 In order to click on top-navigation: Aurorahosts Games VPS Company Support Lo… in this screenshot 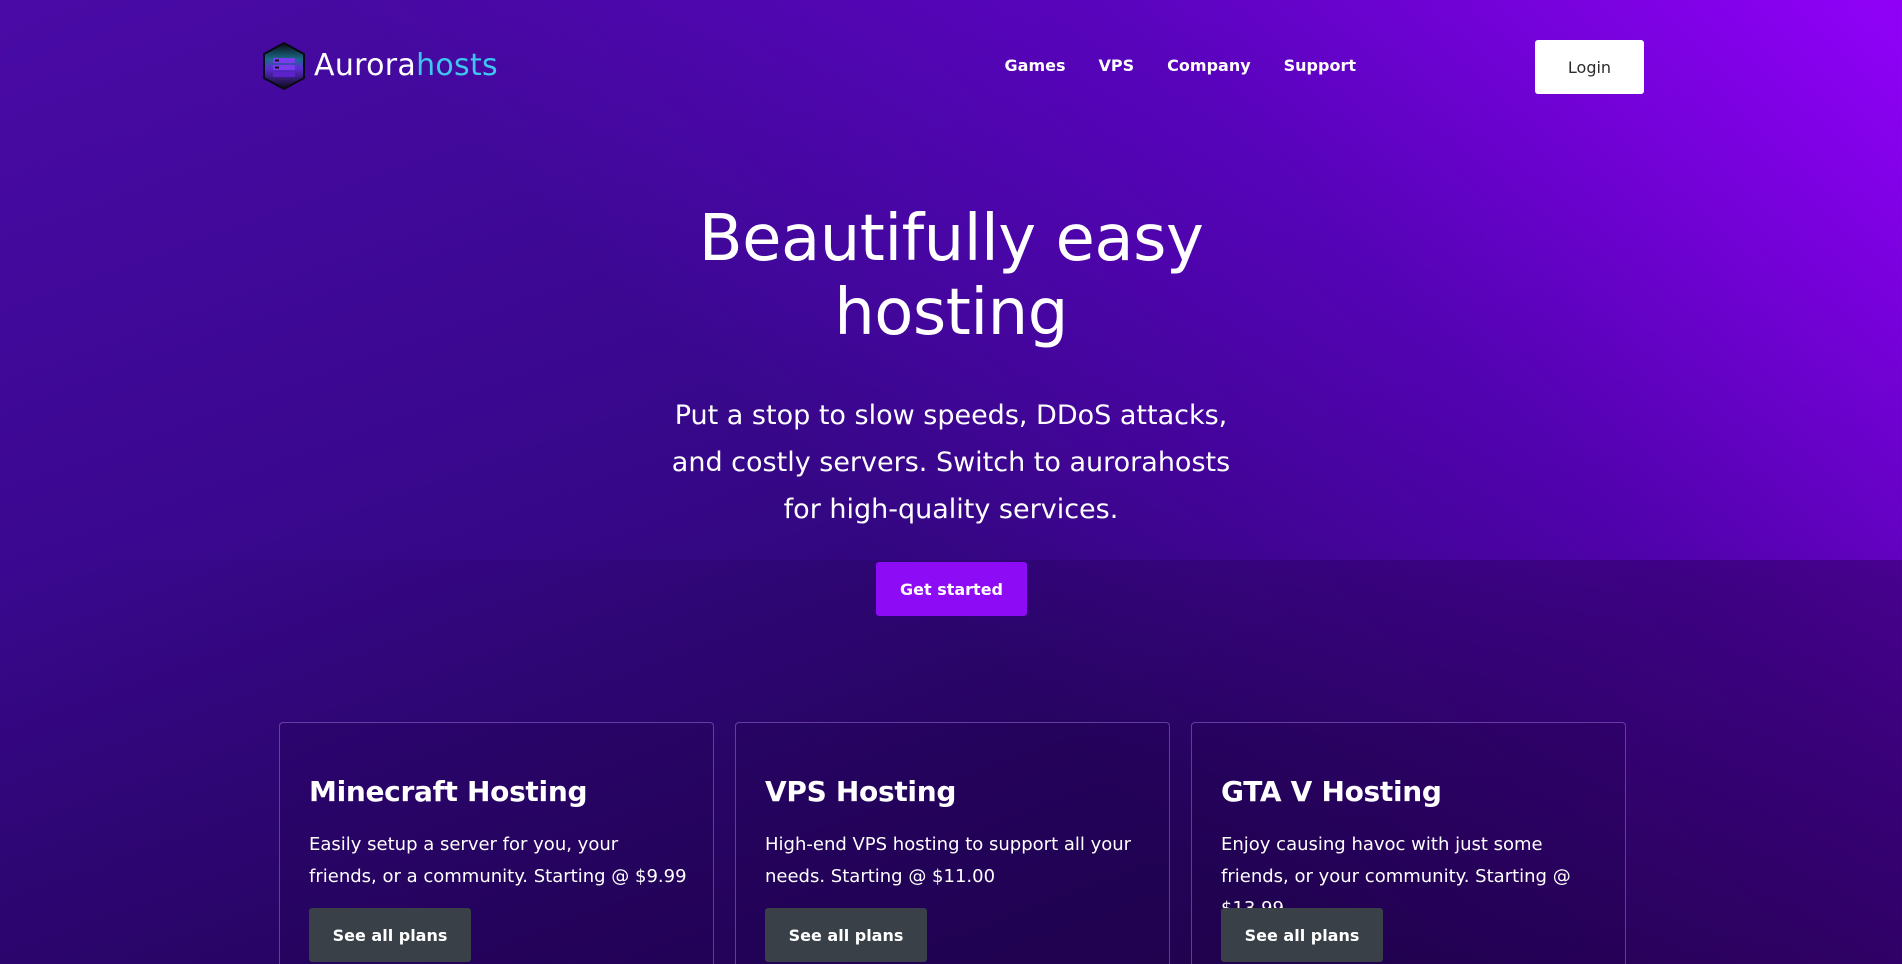, I will do `click(951, 67)`.